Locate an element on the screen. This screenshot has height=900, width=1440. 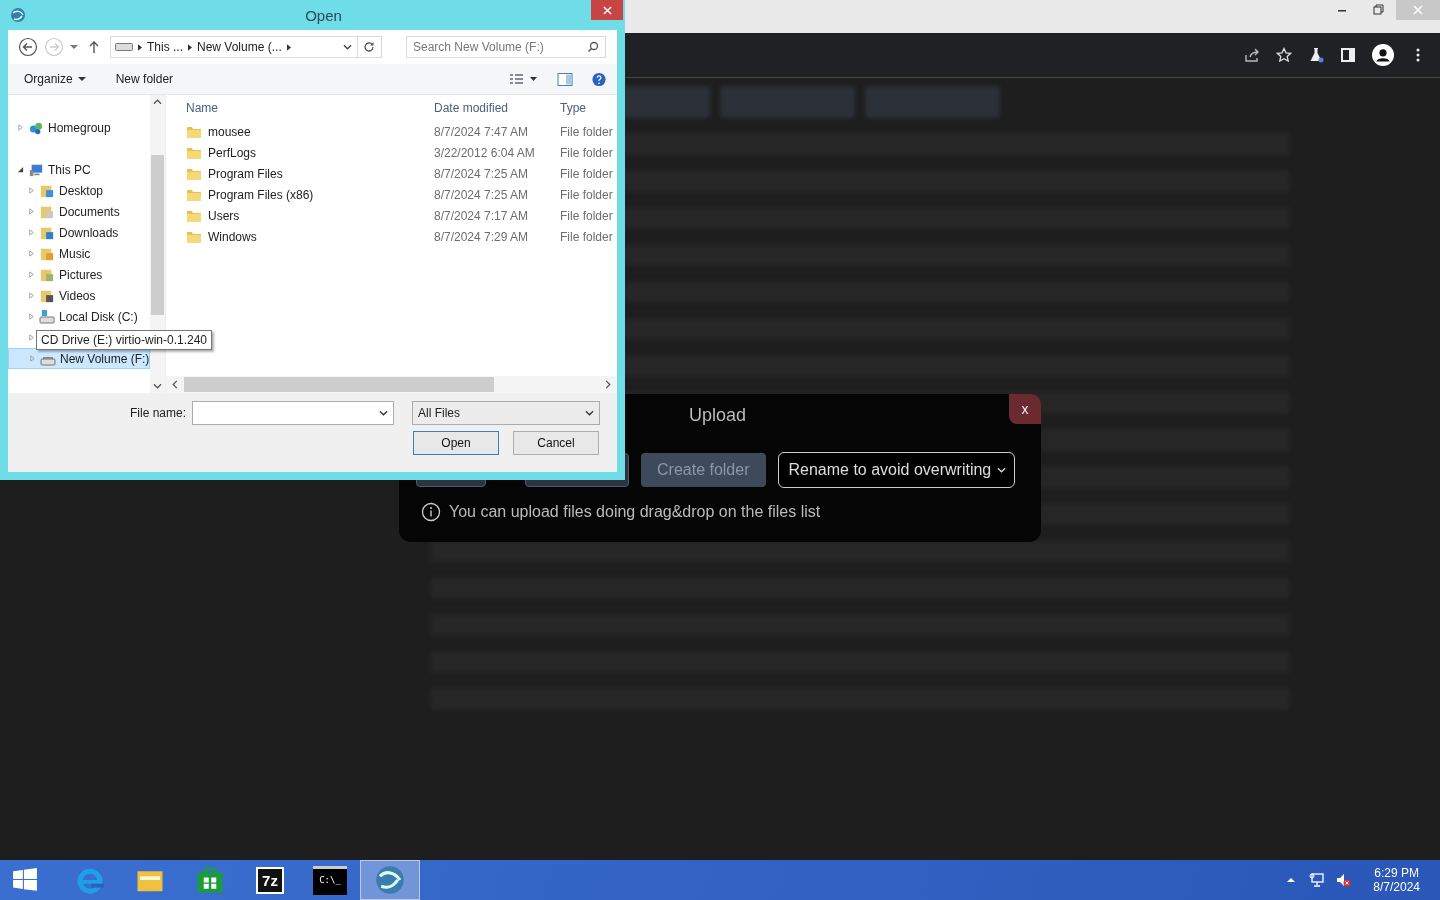
file-type-select: All Files is located at coordinates (506, 413).